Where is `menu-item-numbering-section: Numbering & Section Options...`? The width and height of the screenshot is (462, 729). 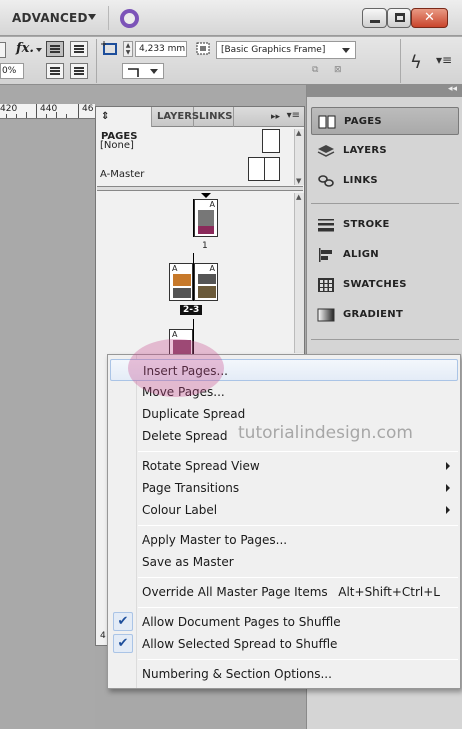 menu-item-numbering-section: Numbering & Section Options... is located at coordinates (284, 674).